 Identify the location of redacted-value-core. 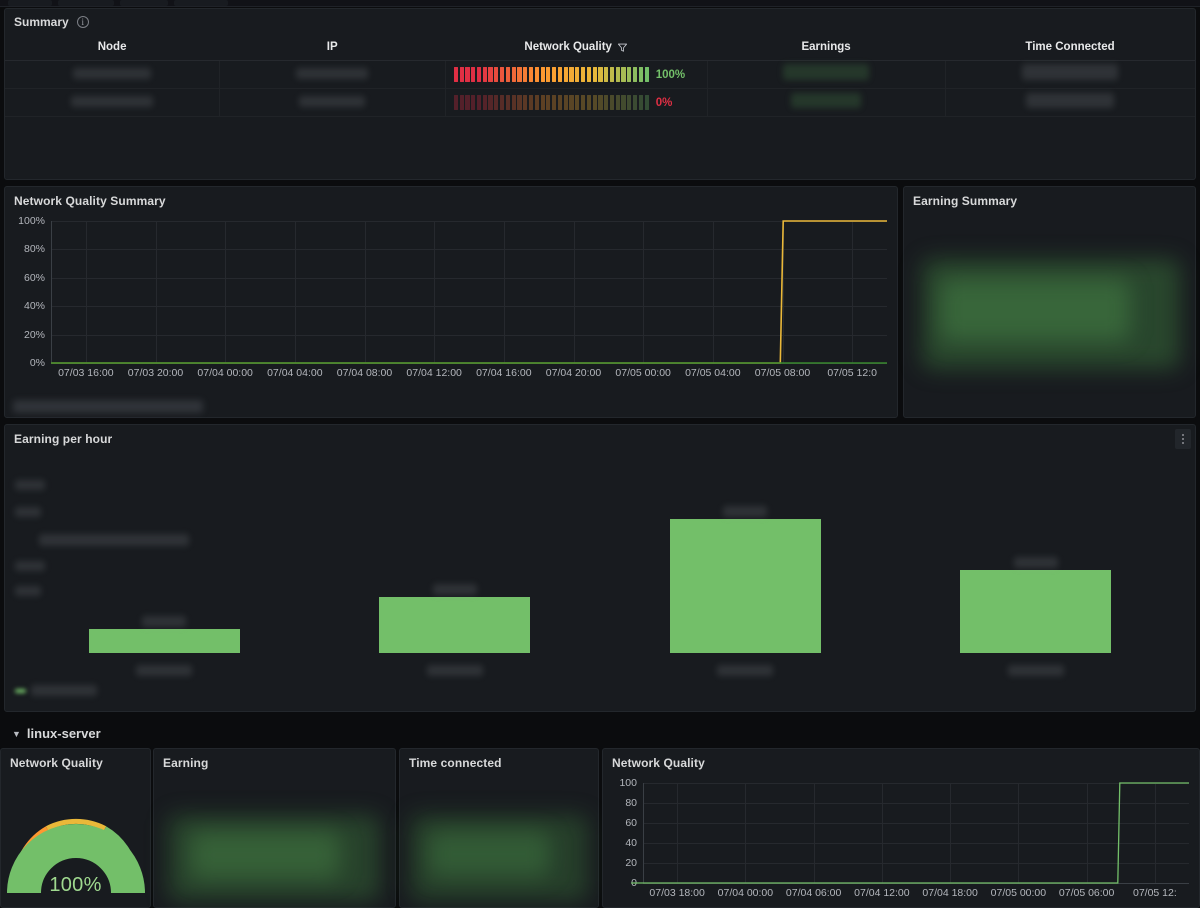
(1035, 310).